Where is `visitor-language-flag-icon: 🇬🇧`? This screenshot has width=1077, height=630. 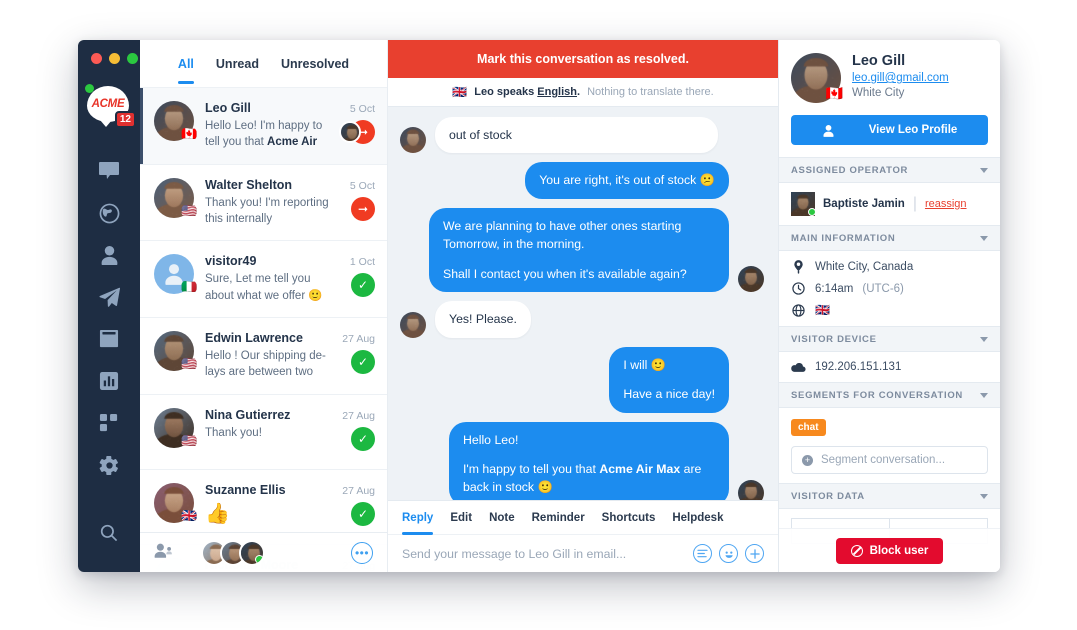 visitor-language-flag-icon: 🇬🇧 is located at coordinates (822, 310).